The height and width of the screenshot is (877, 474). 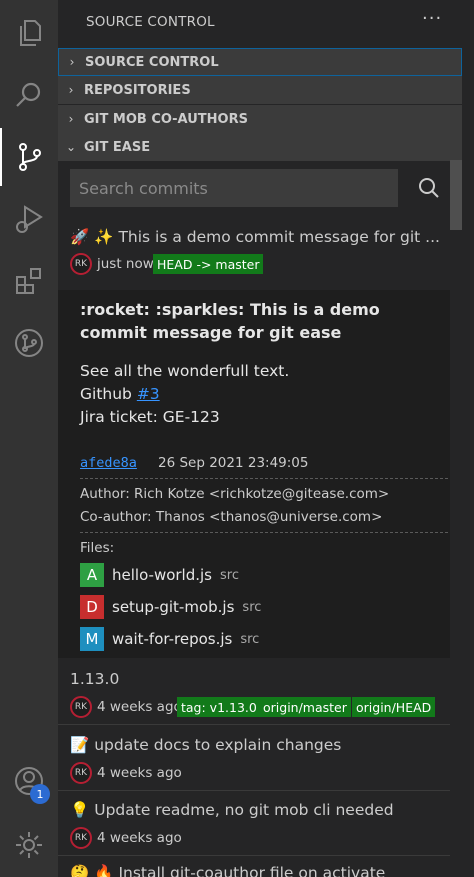 I want to click on commit-subject: 1.13.0, so click(x=259, y=679).